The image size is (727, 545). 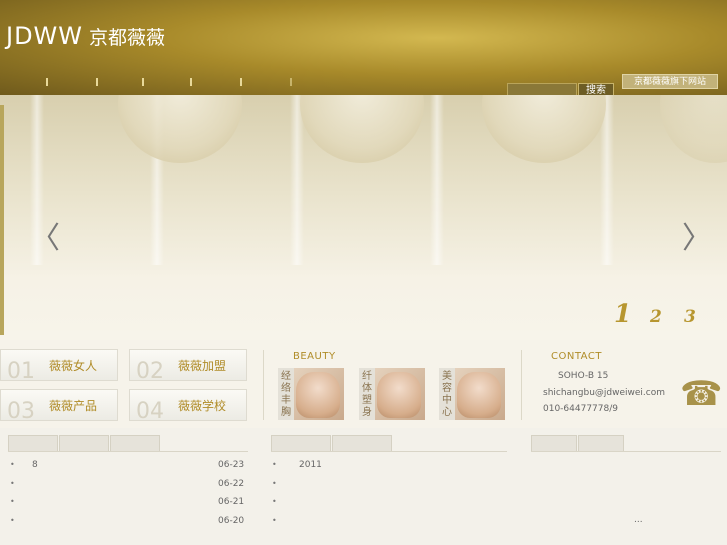 I want to click on beauty-item-bust: 经络丰胸, so click(x=311, y=394).